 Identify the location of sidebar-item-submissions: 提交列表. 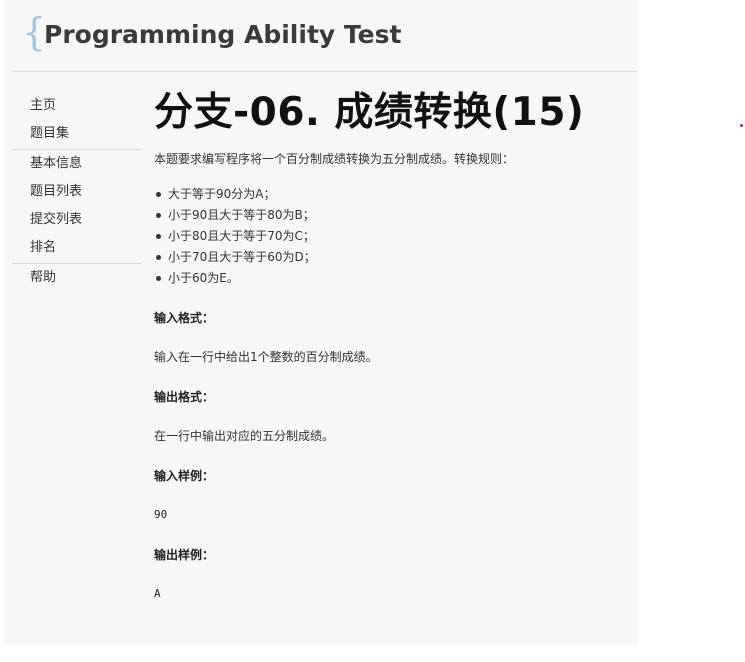
(77, 220).